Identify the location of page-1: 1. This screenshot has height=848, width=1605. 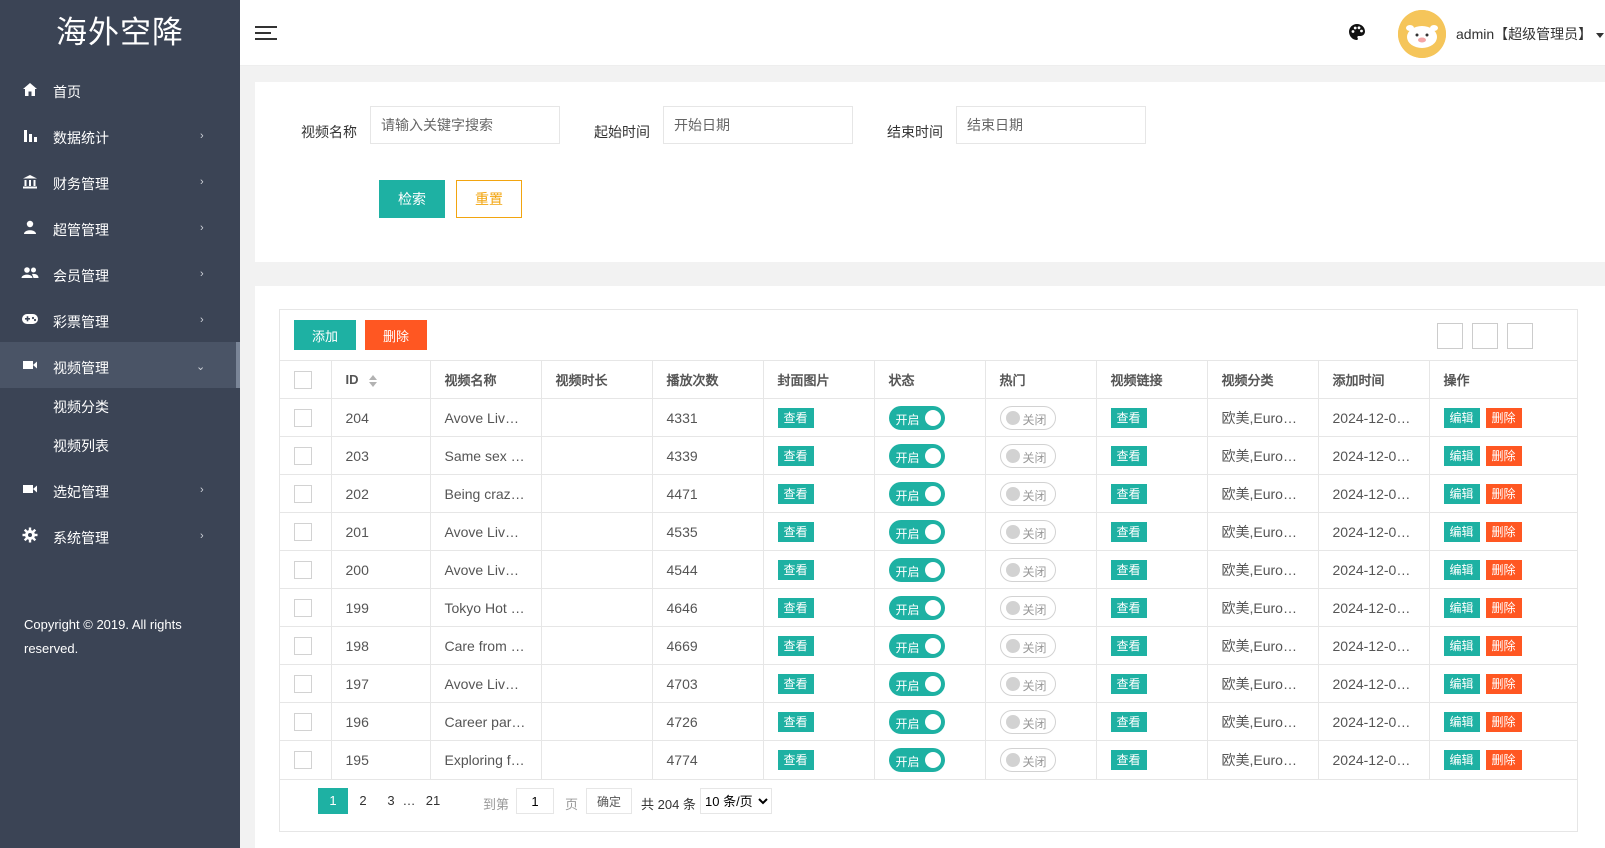
(333, 801).